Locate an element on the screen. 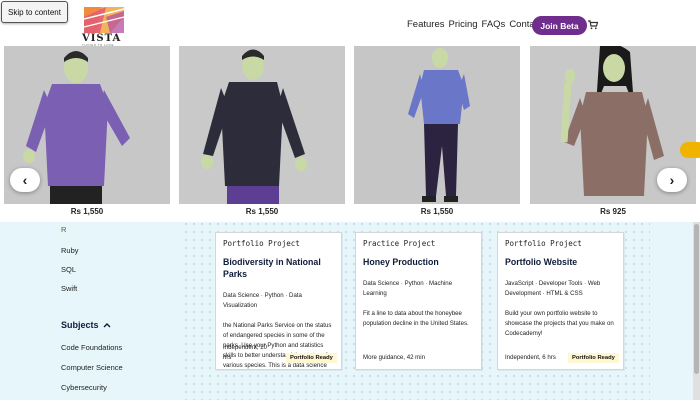 This screenshot has height=400, width=700. logo-mark-icon is located at coordinates (104, 20).